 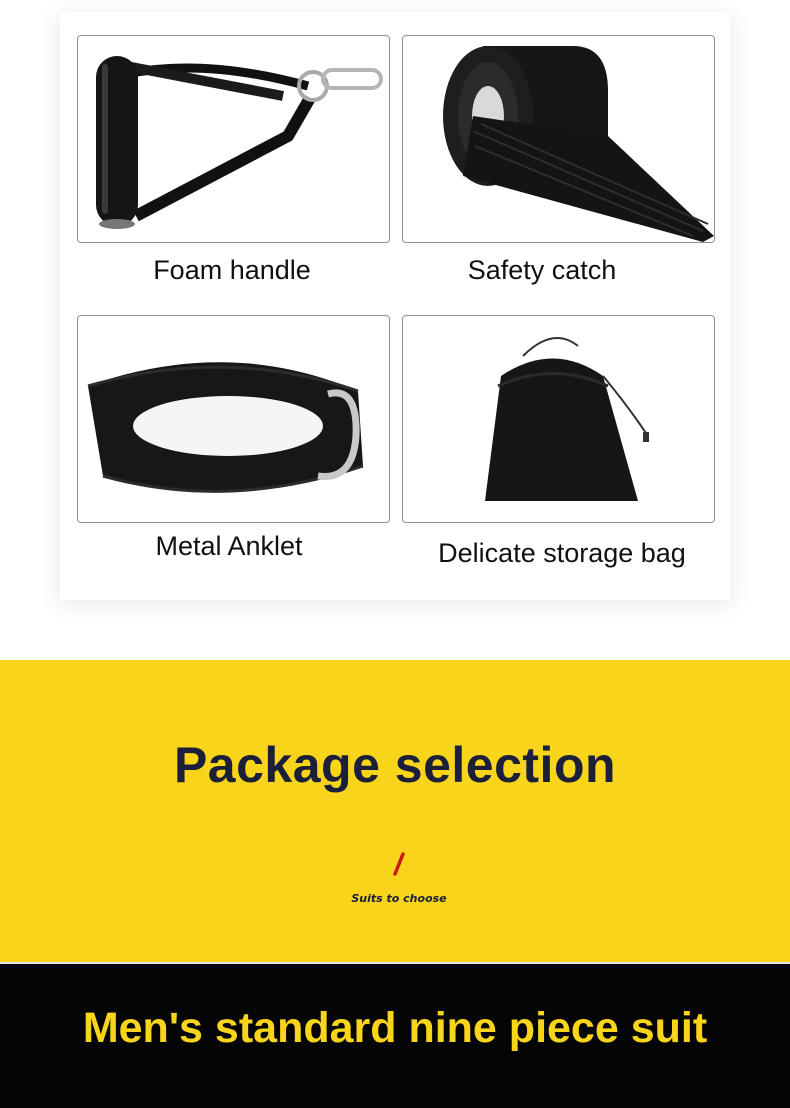 What do you see at coordinates (399, 898) in the screenshot?
I see `package-subtitle: Suits to choose` at bounding box center [399, 898].